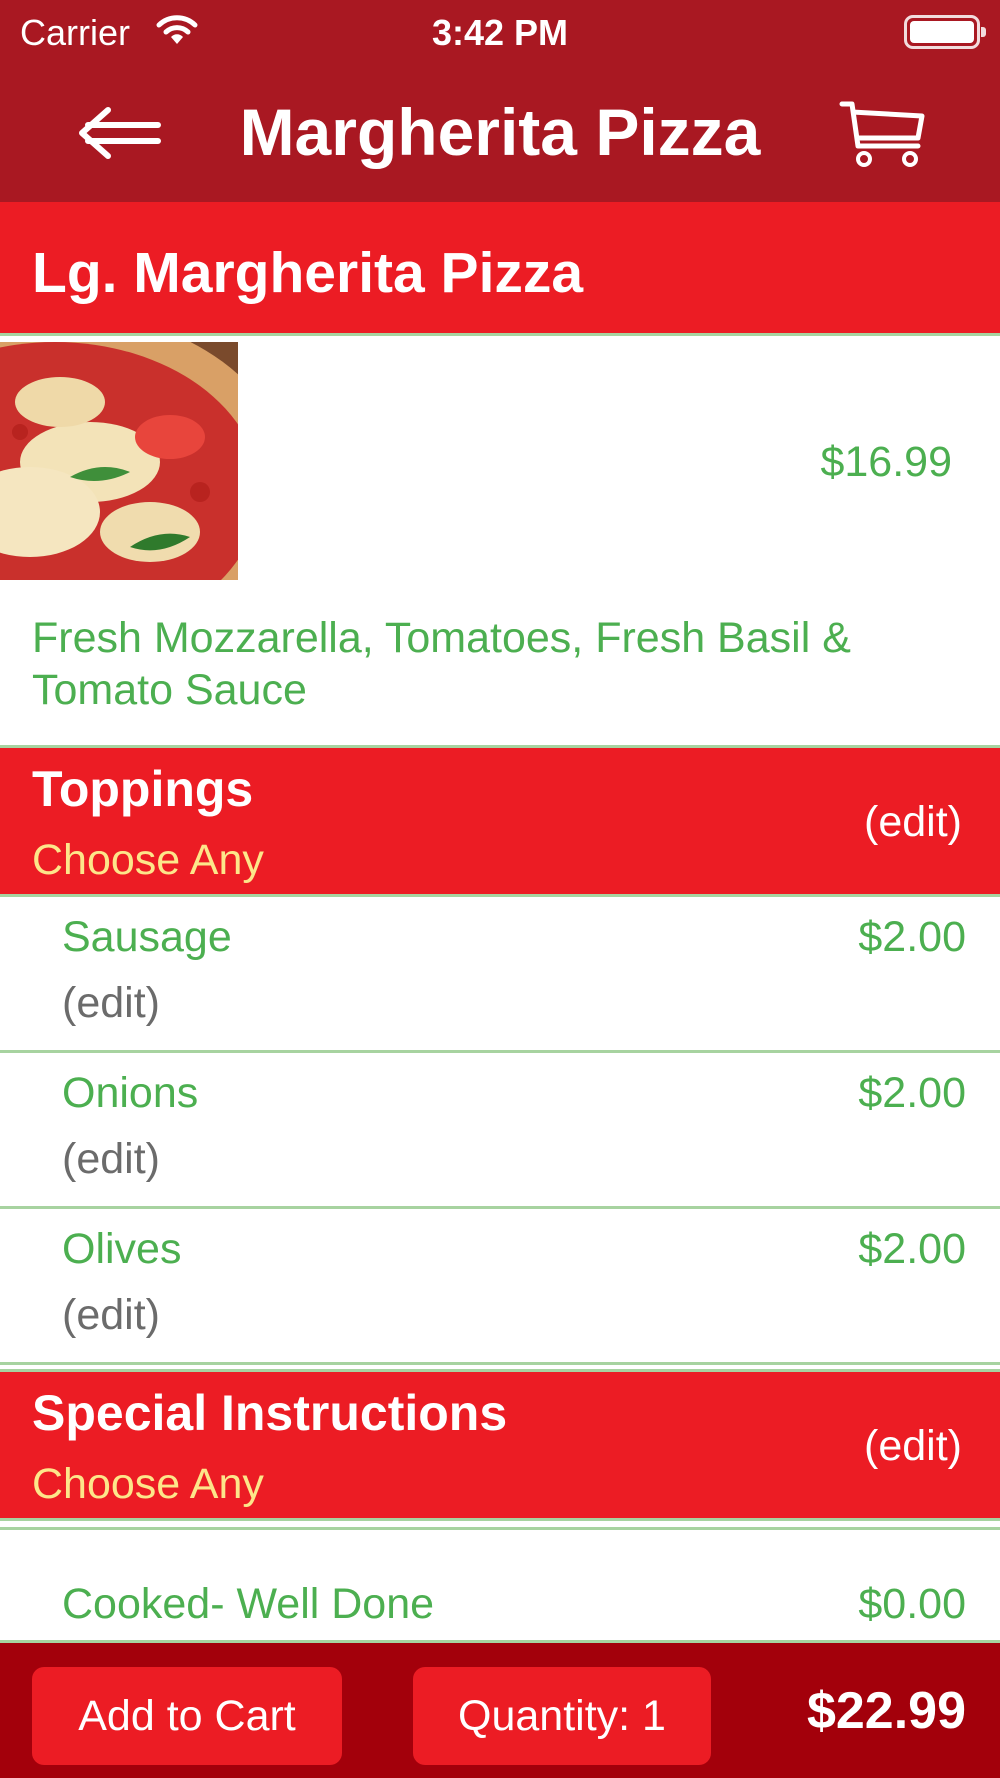 This screenshot has height=1778, width=1000. What do you see at coordinates (122, 1249) in the screenshot?
I see `topping-name: Olives` at bounding box center [122, 1249].